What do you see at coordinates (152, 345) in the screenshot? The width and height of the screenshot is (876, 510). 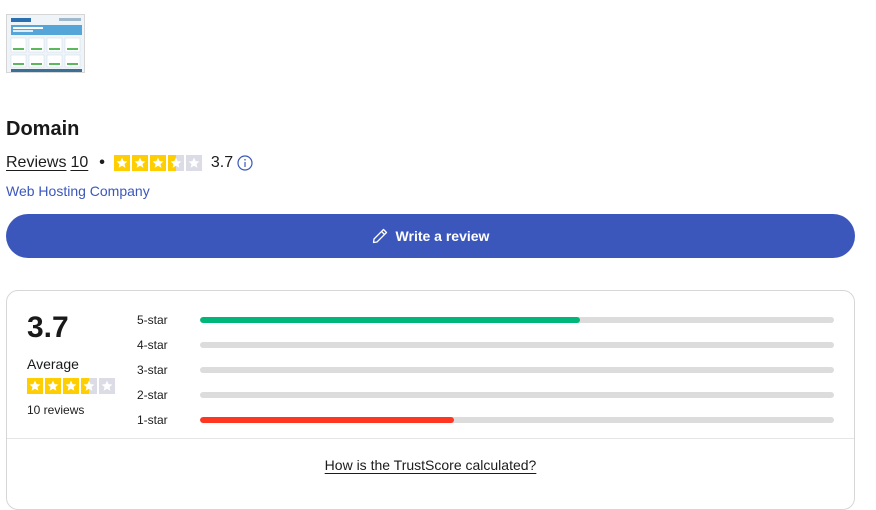 I see `distribution-label: 4-star` at bounding box center [152, 345].